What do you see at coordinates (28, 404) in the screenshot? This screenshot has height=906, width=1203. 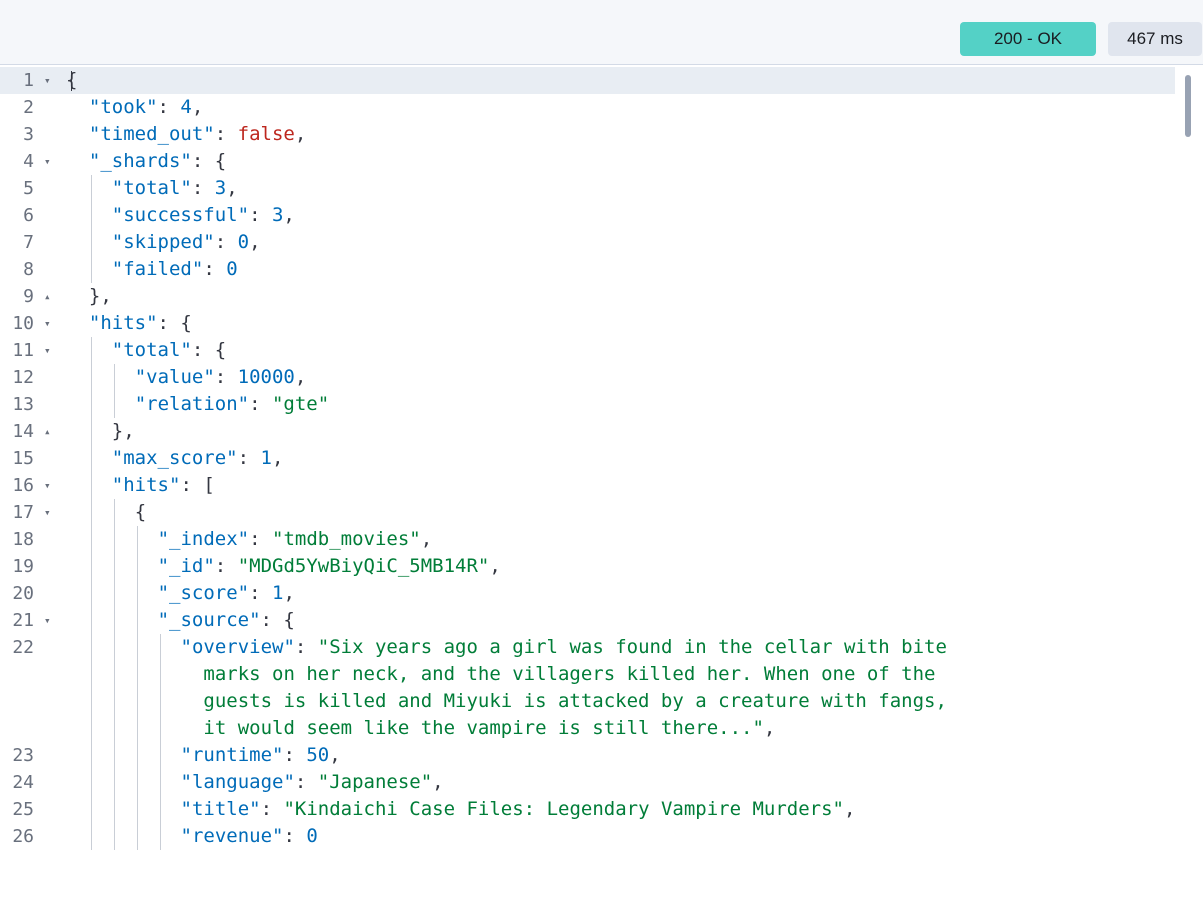 I see `line-gutter: 13` at bounding box center [28, 404].